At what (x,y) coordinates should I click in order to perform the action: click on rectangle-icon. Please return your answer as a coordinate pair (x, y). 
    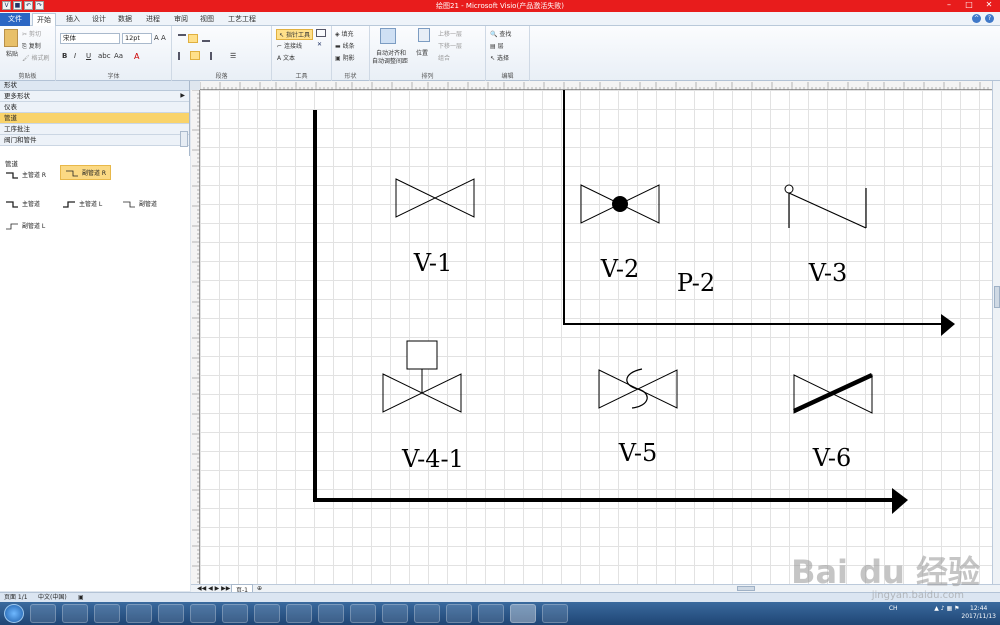
    Looking at the image, I should click on (321, 33).